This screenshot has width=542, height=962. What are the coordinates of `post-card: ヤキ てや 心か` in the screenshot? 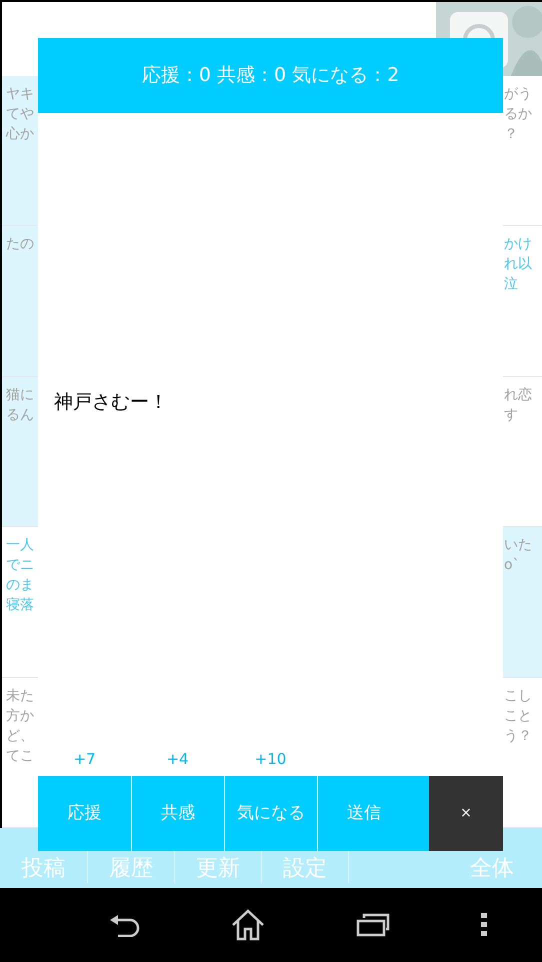 It's located at (20, 151).